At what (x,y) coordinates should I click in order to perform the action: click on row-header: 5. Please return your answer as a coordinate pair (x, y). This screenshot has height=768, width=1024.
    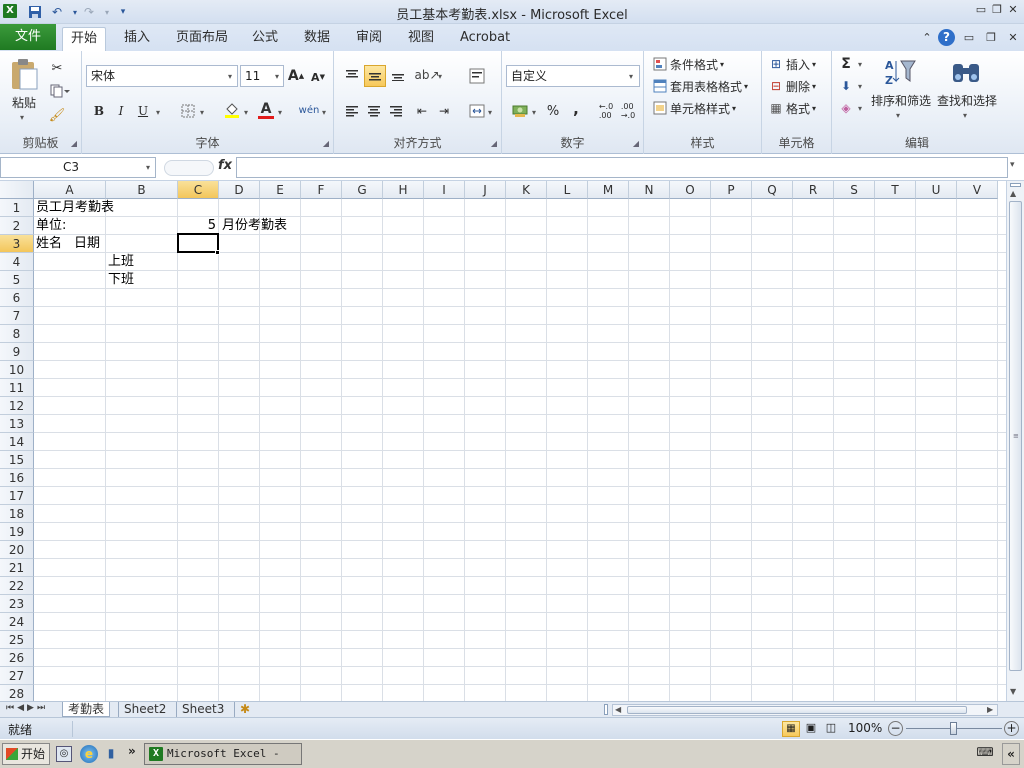
    Looking at the image, I should click on (17, 280).